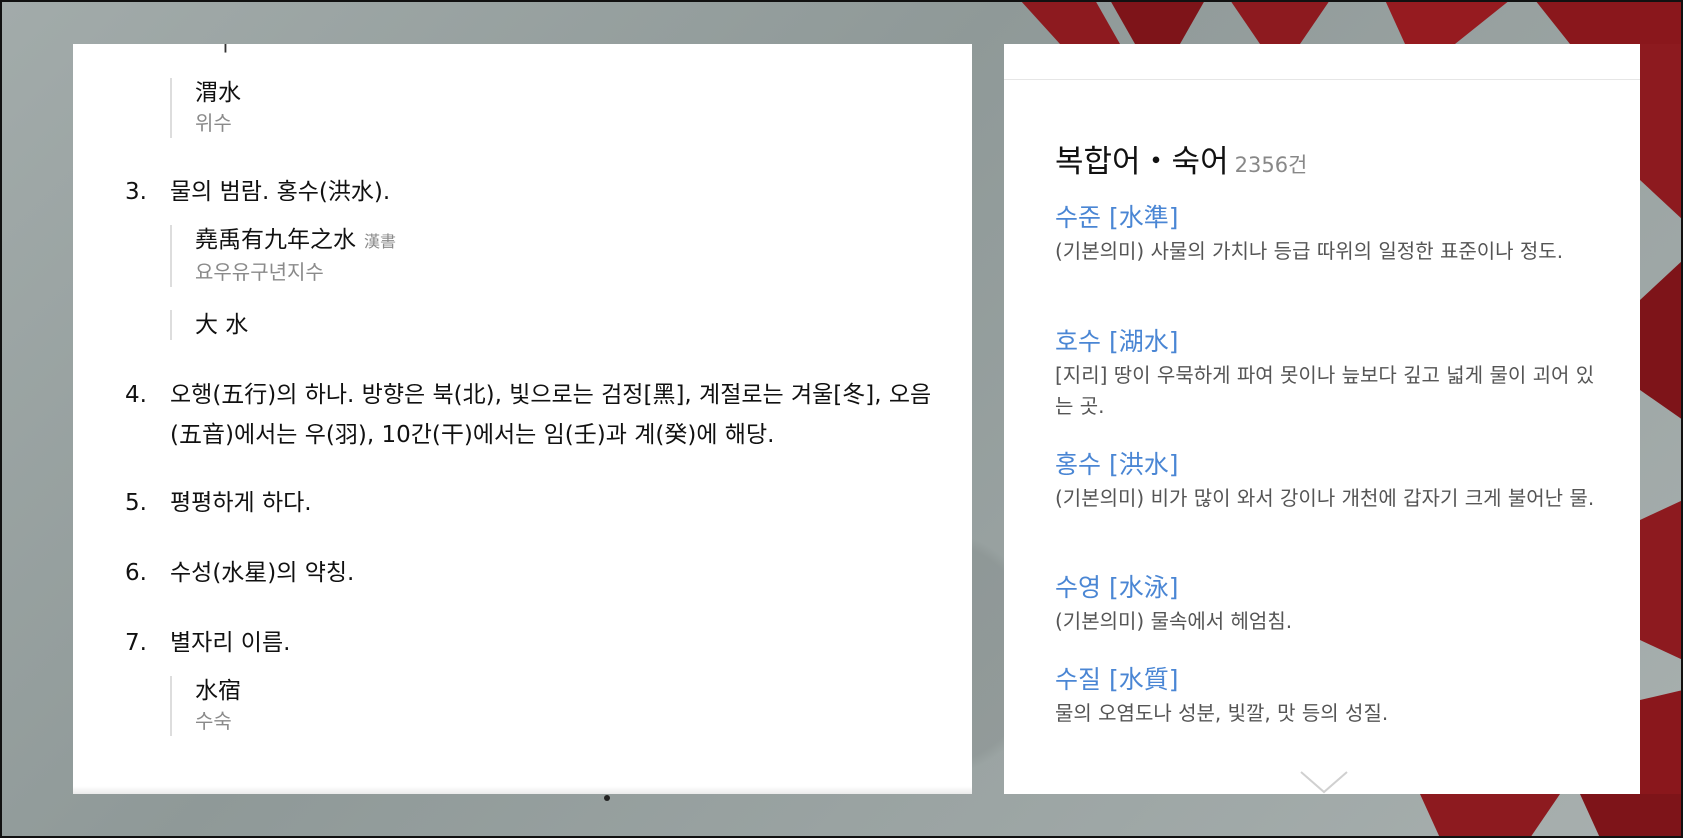 The height and width of the screenshot is (838, 1683). Describe the element at coordinates (1325, 218) in the screenshot. I see `compound-term-link: 수준 [水準]` at that location.